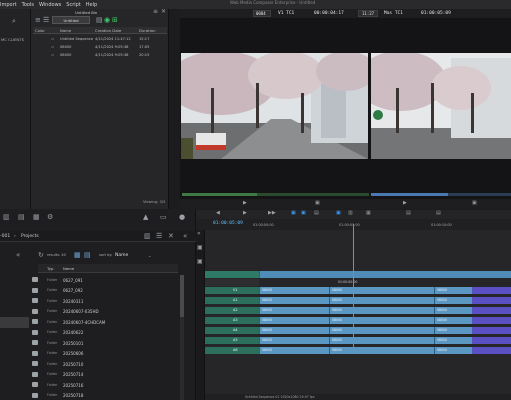 The height and width of the screenshot is (400, 511). Describe the element at coordinates (338, 213) in the screenshot. I see `segment-icon: ▣` at that location.